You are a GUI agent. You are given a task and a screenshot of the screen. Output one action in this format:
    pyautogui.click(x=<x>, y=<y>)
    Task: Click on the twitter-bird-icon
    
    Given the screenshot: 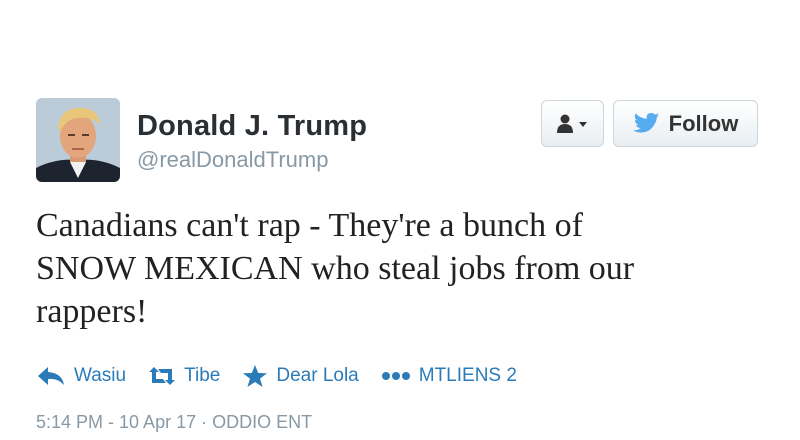 What is the action you would take?
    pyautogui.click(x=646, y=123)
    